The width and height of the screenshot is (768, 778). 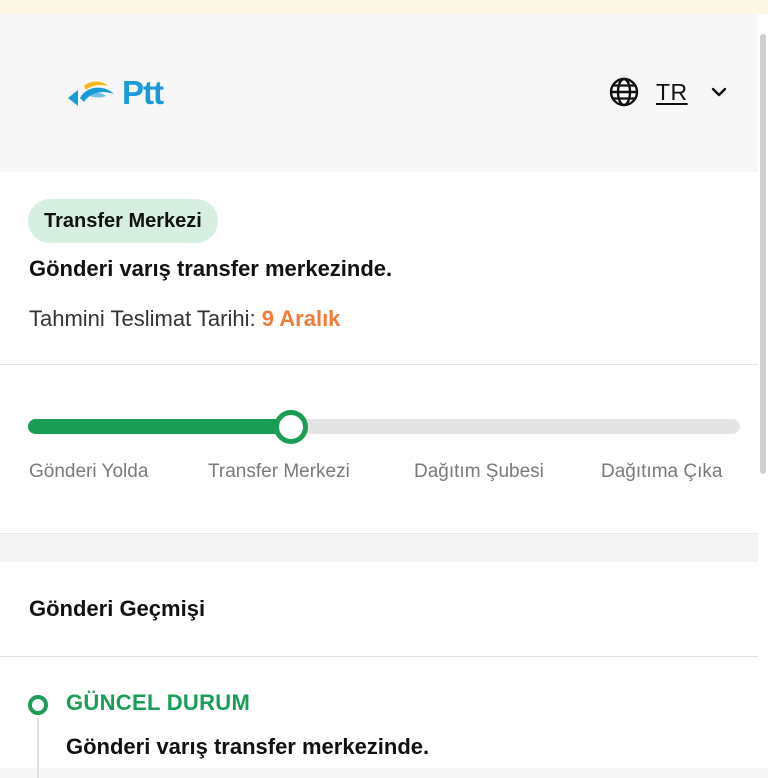 What do you see at coordinates (211, 268) in the screenshot?
I see `status-title: Gönderi varış transfer merkezinde.` at bounding box center [211, 268].